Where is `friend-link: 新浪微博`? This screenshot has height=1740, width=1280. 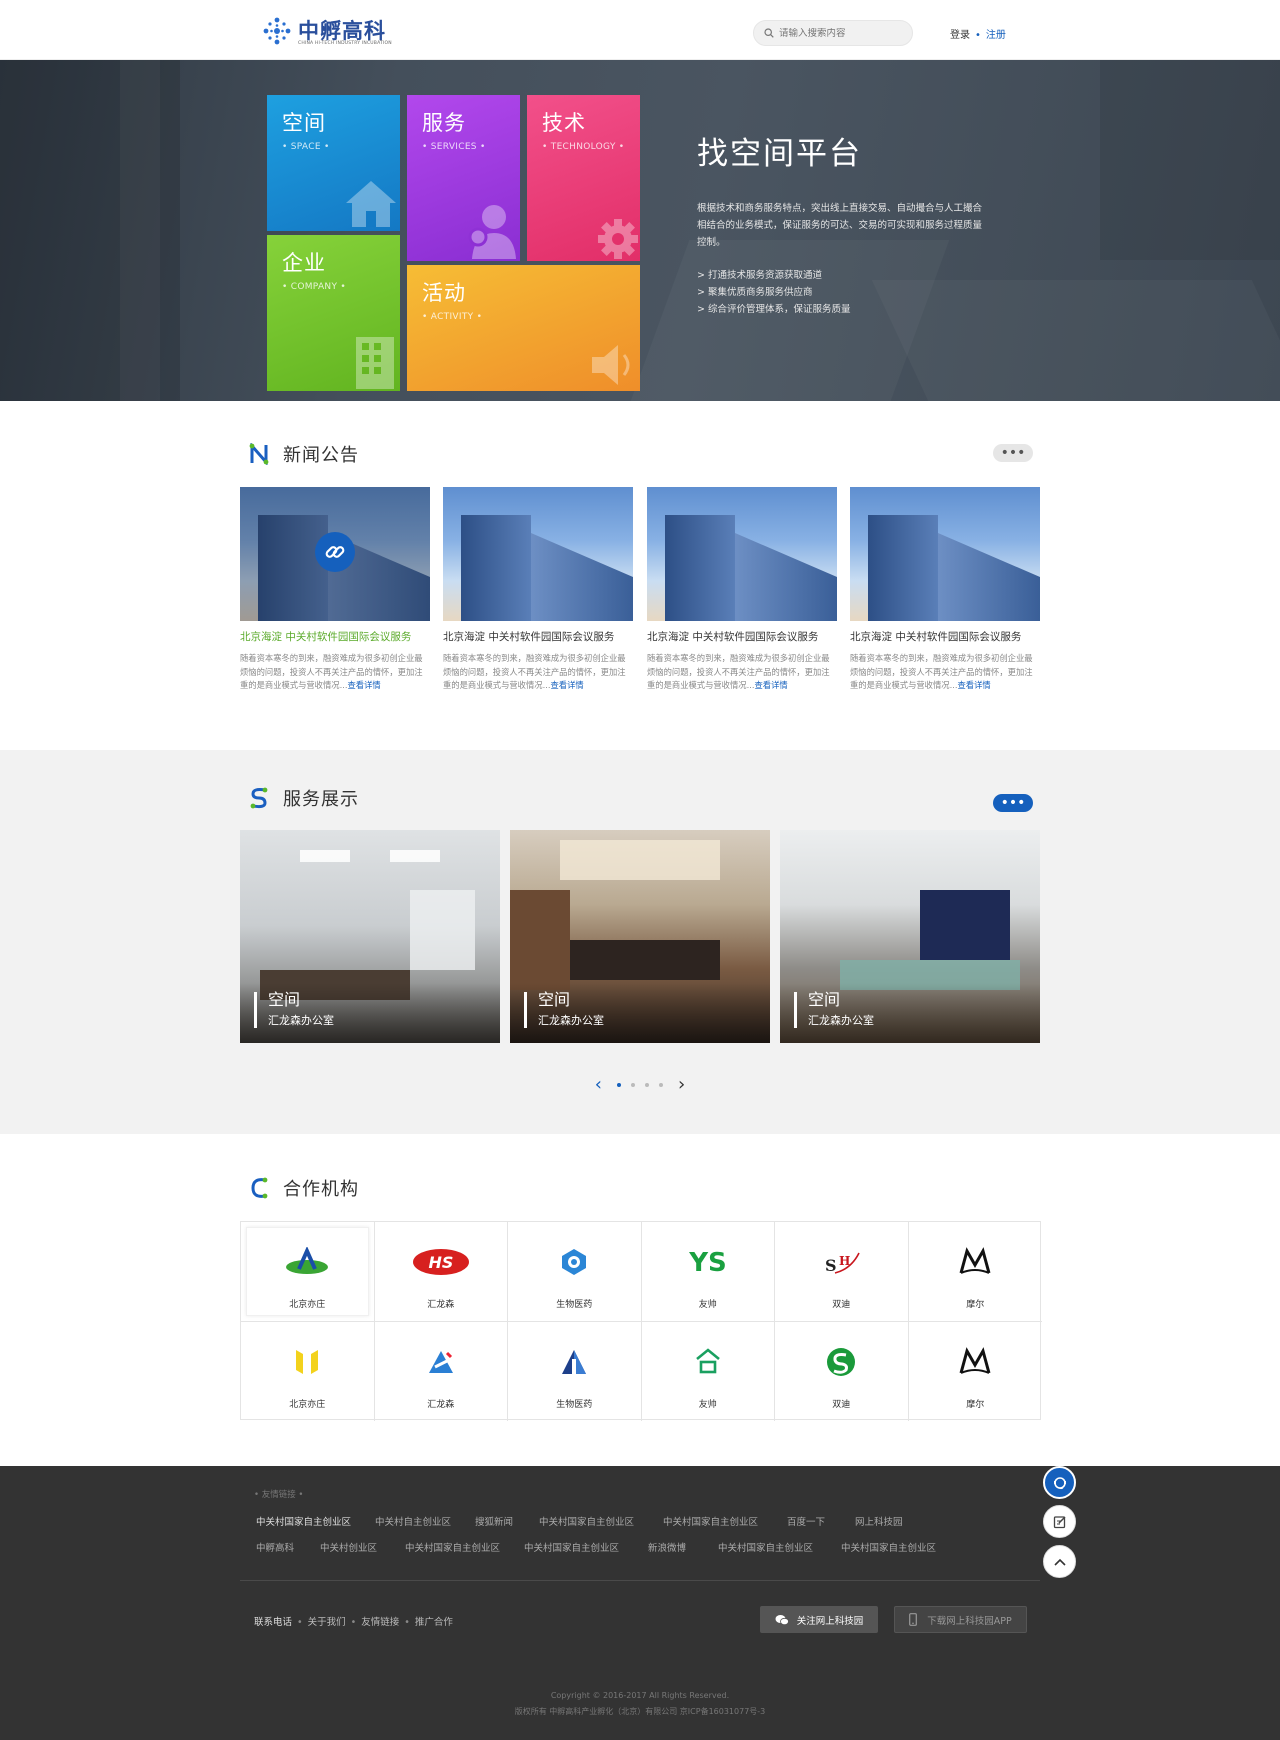
friend-link: 新浪微博 is located at coordinates (667, 1547).